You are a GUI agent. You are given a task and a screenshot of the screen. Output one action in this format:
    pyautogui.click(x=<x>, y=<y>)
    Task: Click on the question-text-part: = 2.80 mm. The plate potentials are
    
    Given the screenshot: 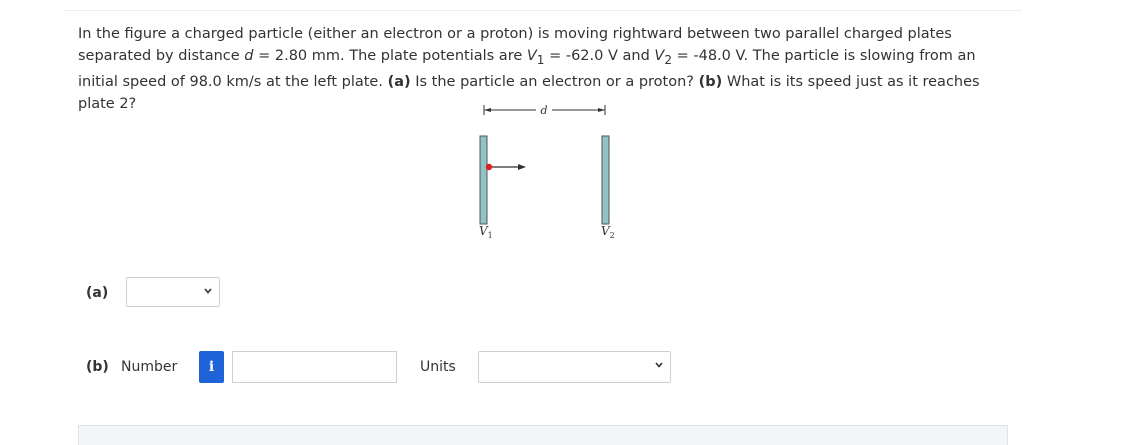 What is the action you would take?
    pyautogui.click(x=390, y=56)
    